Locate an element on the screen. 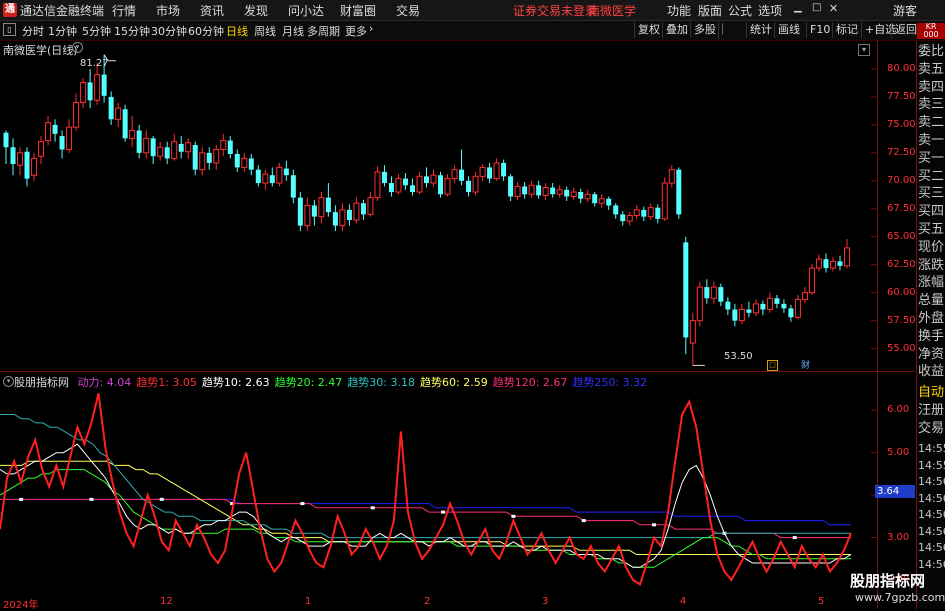 This screenshot has height=611, width=945. menu-formula: 公式 is located at coordinates (740, 10).